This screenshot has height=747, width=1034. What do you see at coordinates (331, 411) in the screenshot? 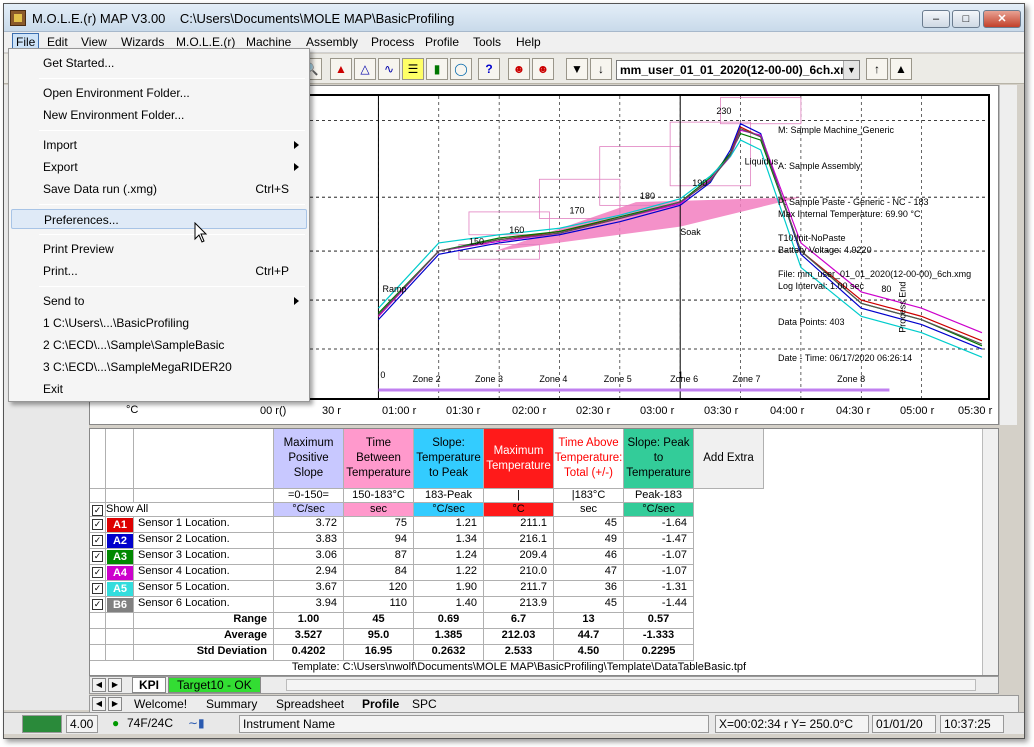
I see `x-tick: 30 r` at bounding box center [331, 411].